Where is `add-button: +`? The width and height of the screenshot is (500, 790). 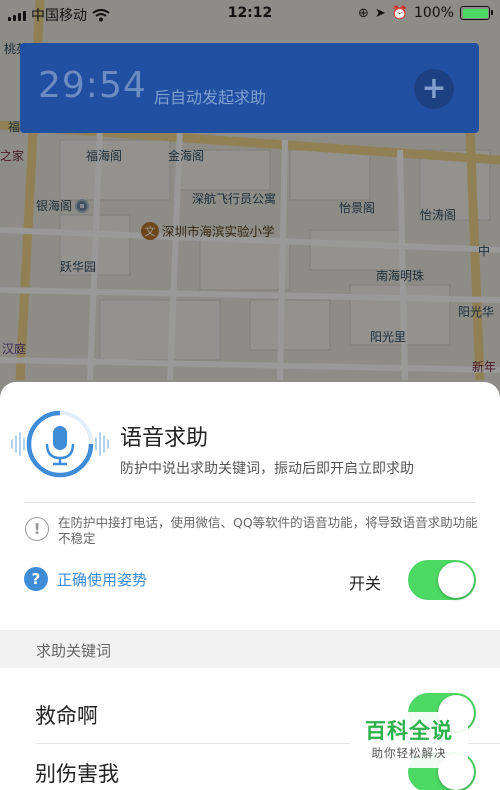 add-button: + is located at coordinates (434, 89).